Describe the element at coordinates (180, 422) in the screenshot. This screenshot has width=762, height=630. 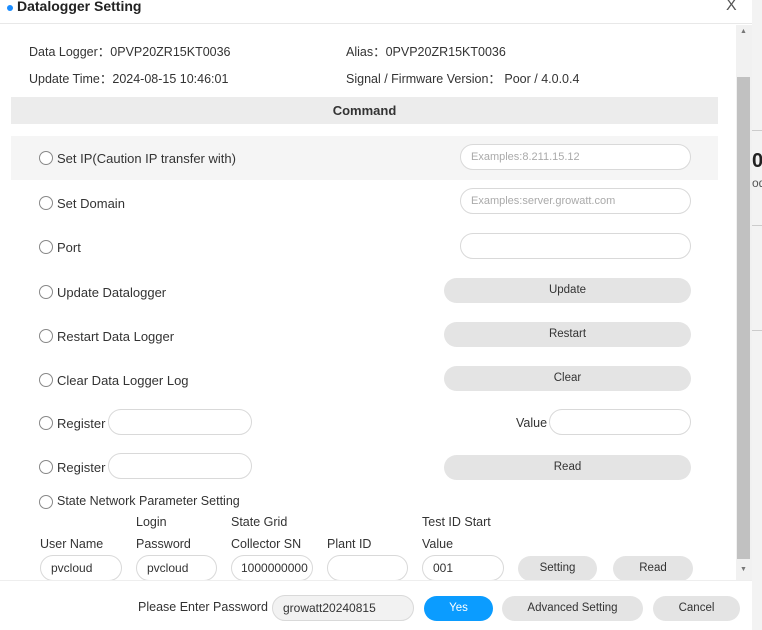
I see `register-set-input` at that location.